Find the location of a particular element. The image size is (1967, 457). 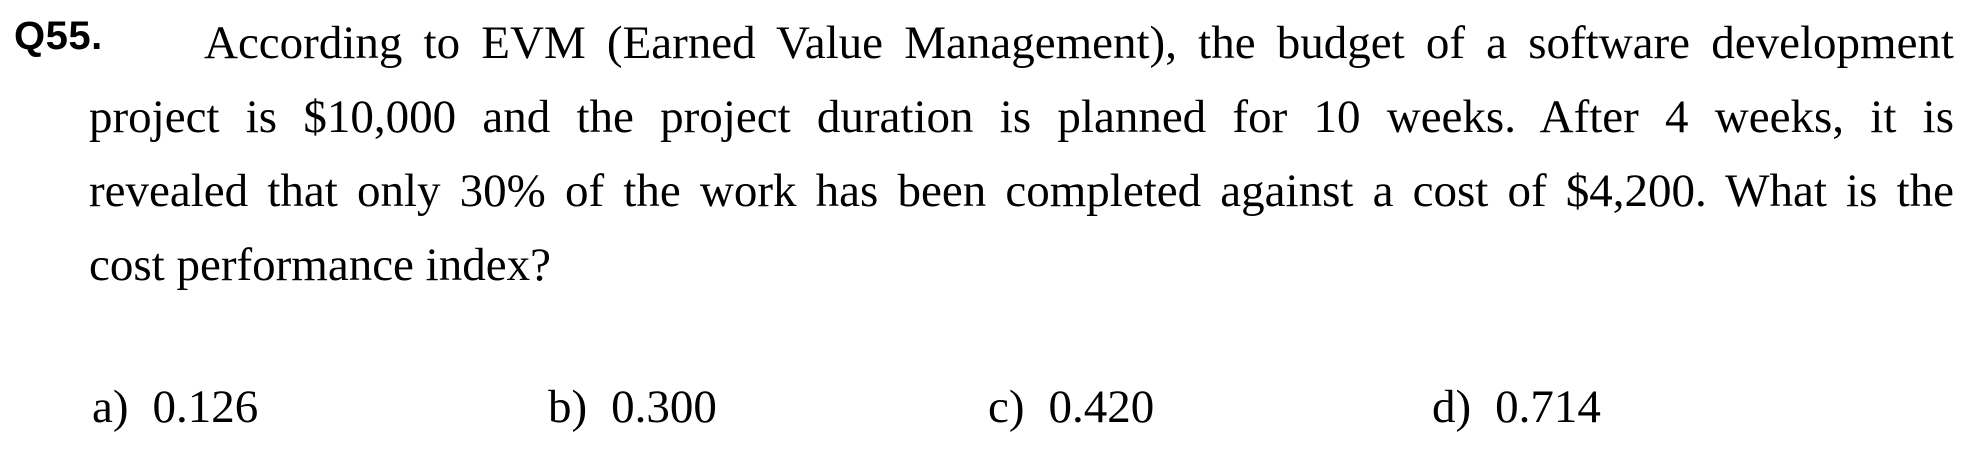

option-a: a) 0.126 is located at coordinates (175, 407).